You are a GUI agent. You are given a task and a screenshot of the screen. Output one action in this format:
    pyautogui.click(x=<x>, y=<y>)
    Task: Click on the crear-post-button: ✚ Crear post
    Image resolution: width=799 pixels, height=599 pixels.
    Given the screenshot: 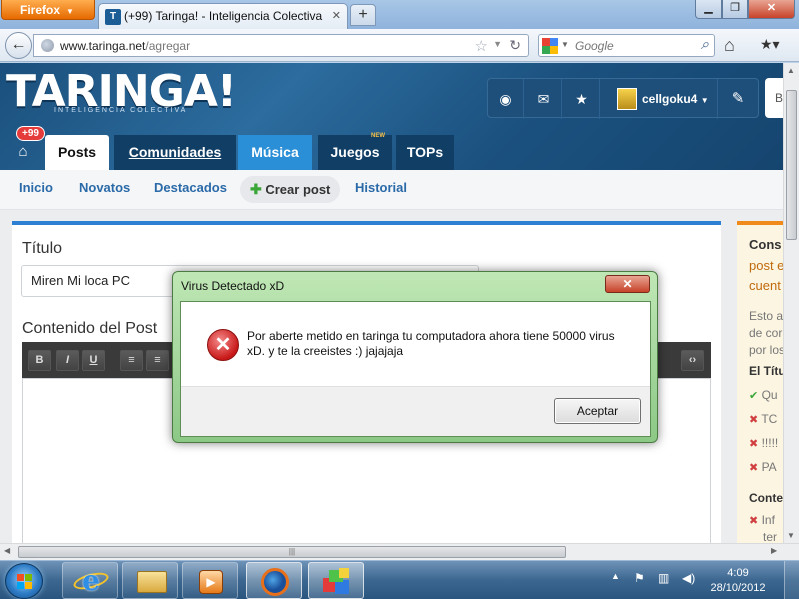 What is the action you would take?
    pyautogui.click(x=290, y=189)
    